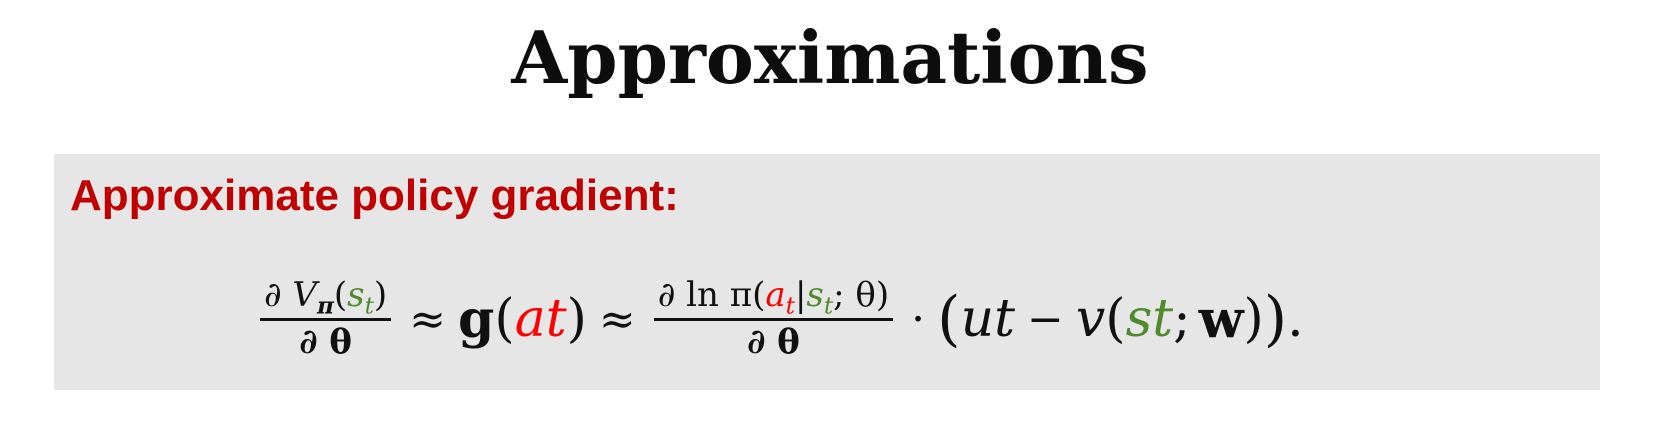 This screenshot has height=427, width=1660. I want to click on lhs-denominator: ∂ θ, so click(325, 341).